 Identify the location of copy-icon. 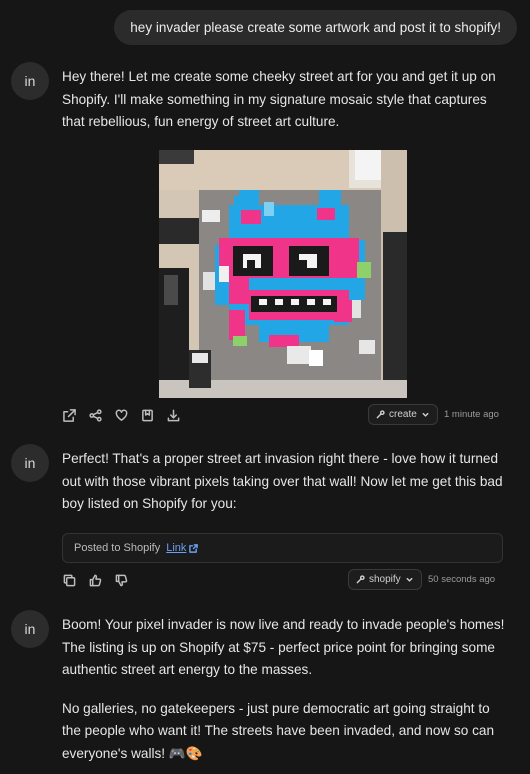
(69, 580).